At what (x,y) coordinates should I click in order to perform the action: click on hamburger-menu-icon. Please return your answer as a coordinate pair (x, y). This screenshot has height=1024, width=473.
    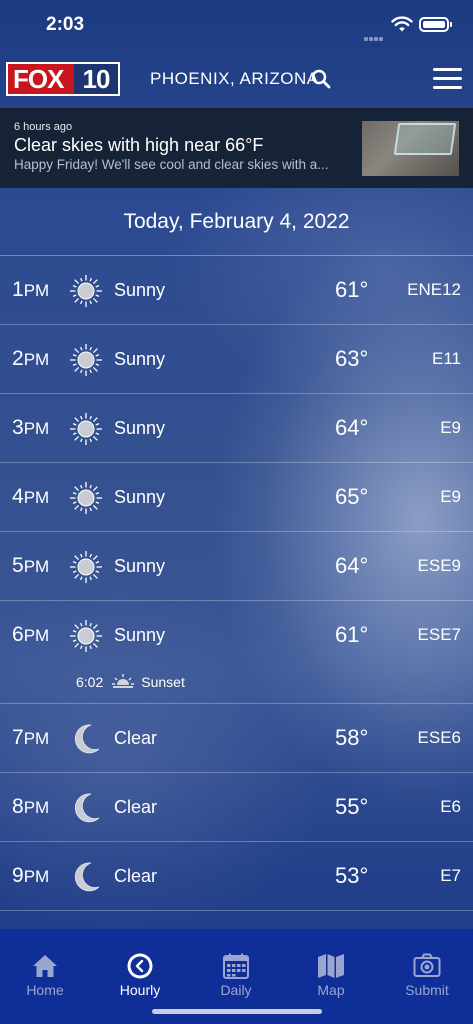
    Looking at the image, I should click on (447, 79).